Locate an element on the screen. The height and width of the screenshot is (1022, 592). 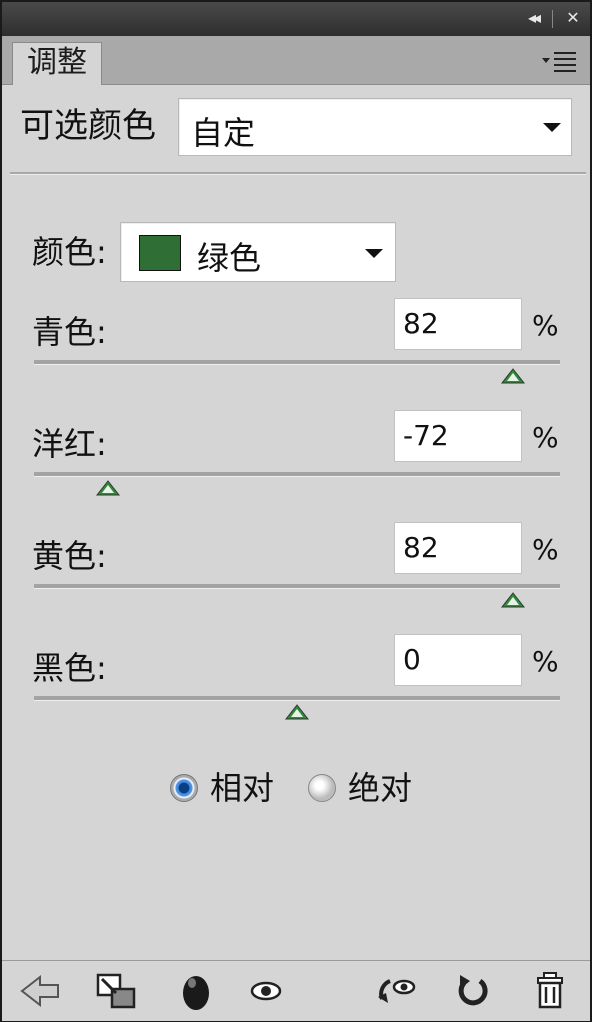
back-arrow-icon is located at coordinates (40, 991).